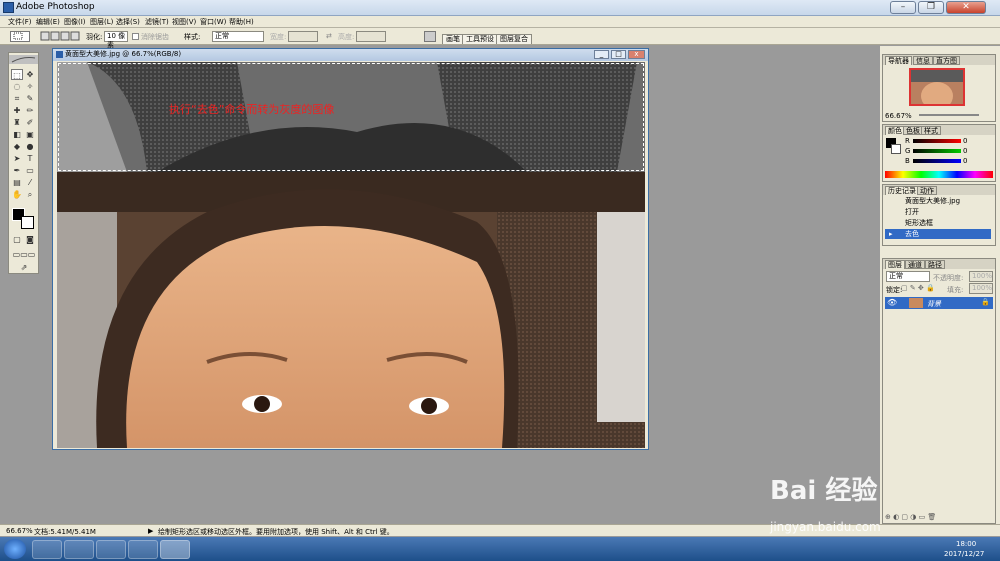 This screenshot has height=561, width=1000. What do you see at coordinates (101, 22) in the screenshot?
I see `menu-layer: 图层(L)` at bounding box center [101, 22].